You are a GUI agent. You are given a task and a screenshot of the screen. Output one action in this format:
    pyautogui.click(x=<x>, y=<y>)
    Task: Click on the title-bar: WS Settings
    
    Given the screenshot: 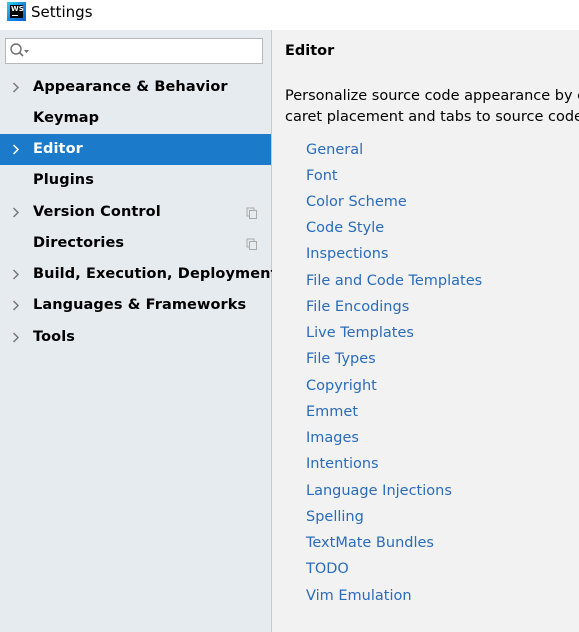 What is the action you would take?
    pyautogui.click(x=289, y=15)
    